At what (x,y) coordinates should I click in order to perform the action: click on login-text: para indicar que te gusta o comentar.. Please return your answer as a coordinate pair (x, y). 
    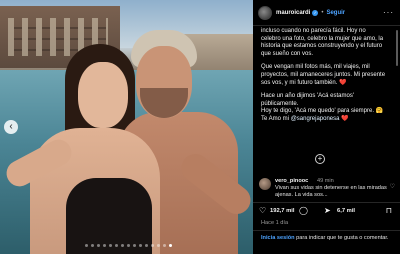
    Looking at the image, I should click on (341, 238).